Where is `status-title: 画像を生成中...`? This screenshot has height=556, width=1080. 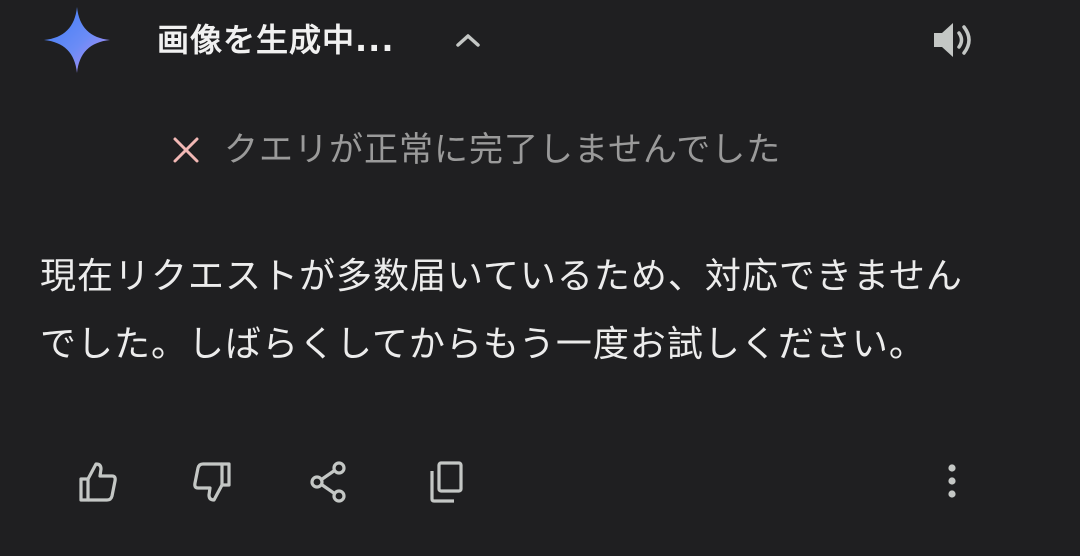 status-title: 画像を生成中... is located at coordinates (276, 40).